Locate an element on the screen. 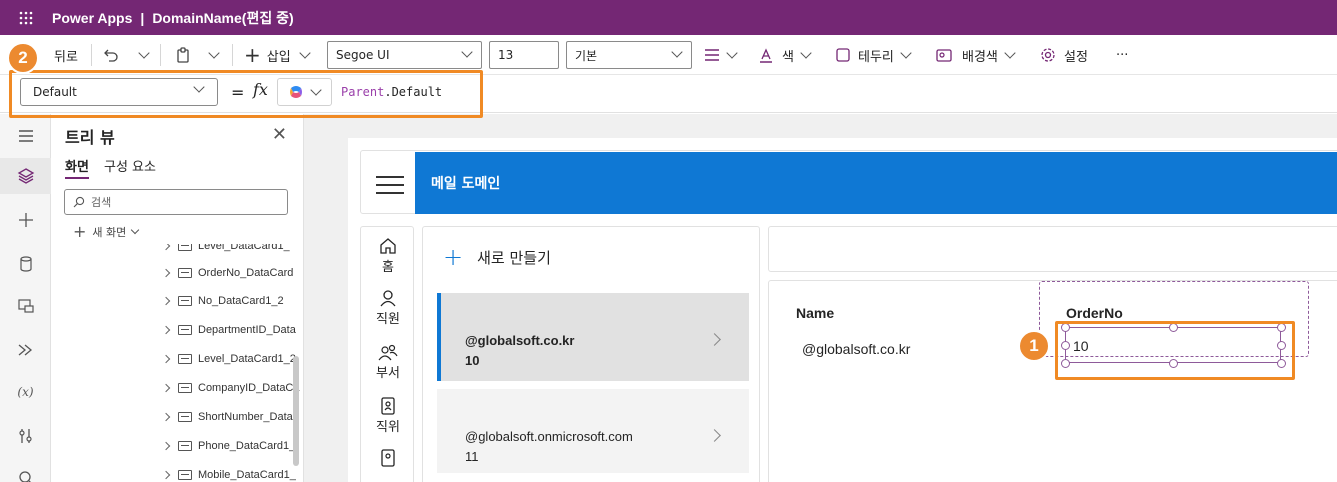 The image size is (1337, 482). tree-node-label: ShortNumber_Data is located at coordinates (245, 417).